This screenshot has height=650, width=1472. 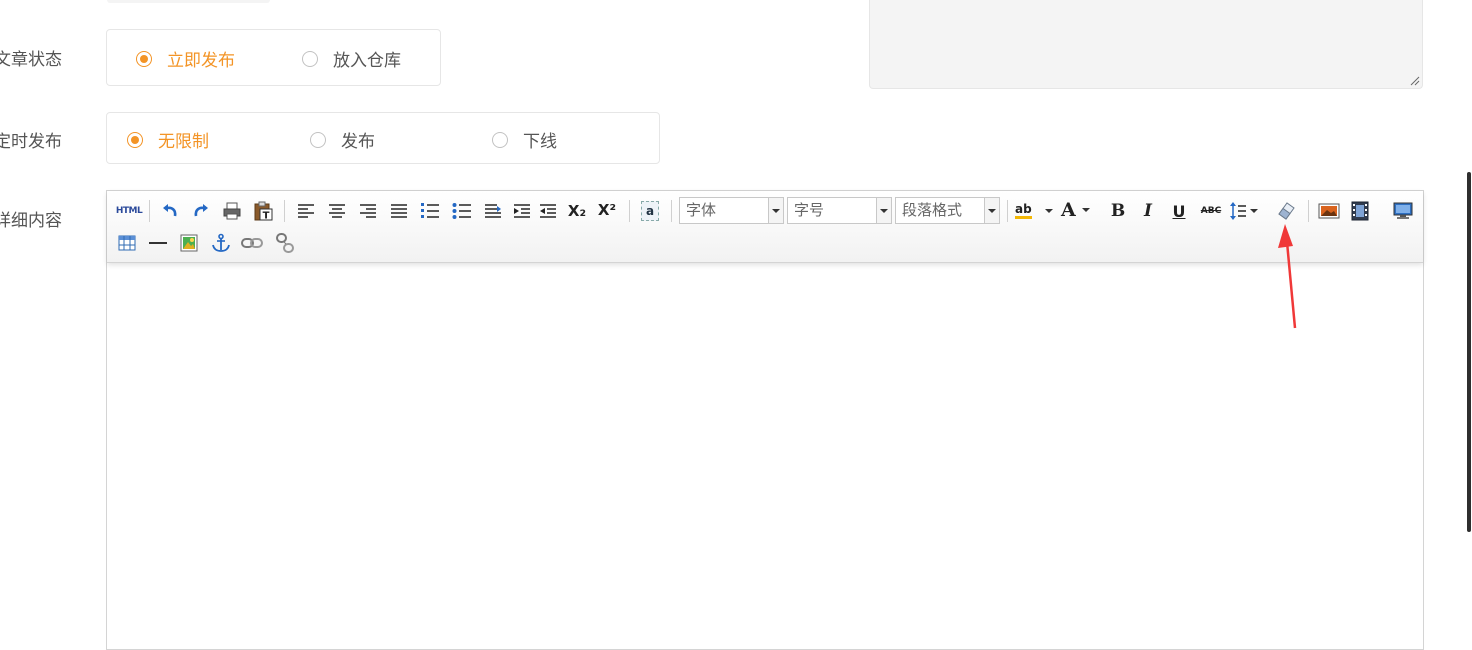 I want to click on insert-gallery-button, so click(x=189, y=243).